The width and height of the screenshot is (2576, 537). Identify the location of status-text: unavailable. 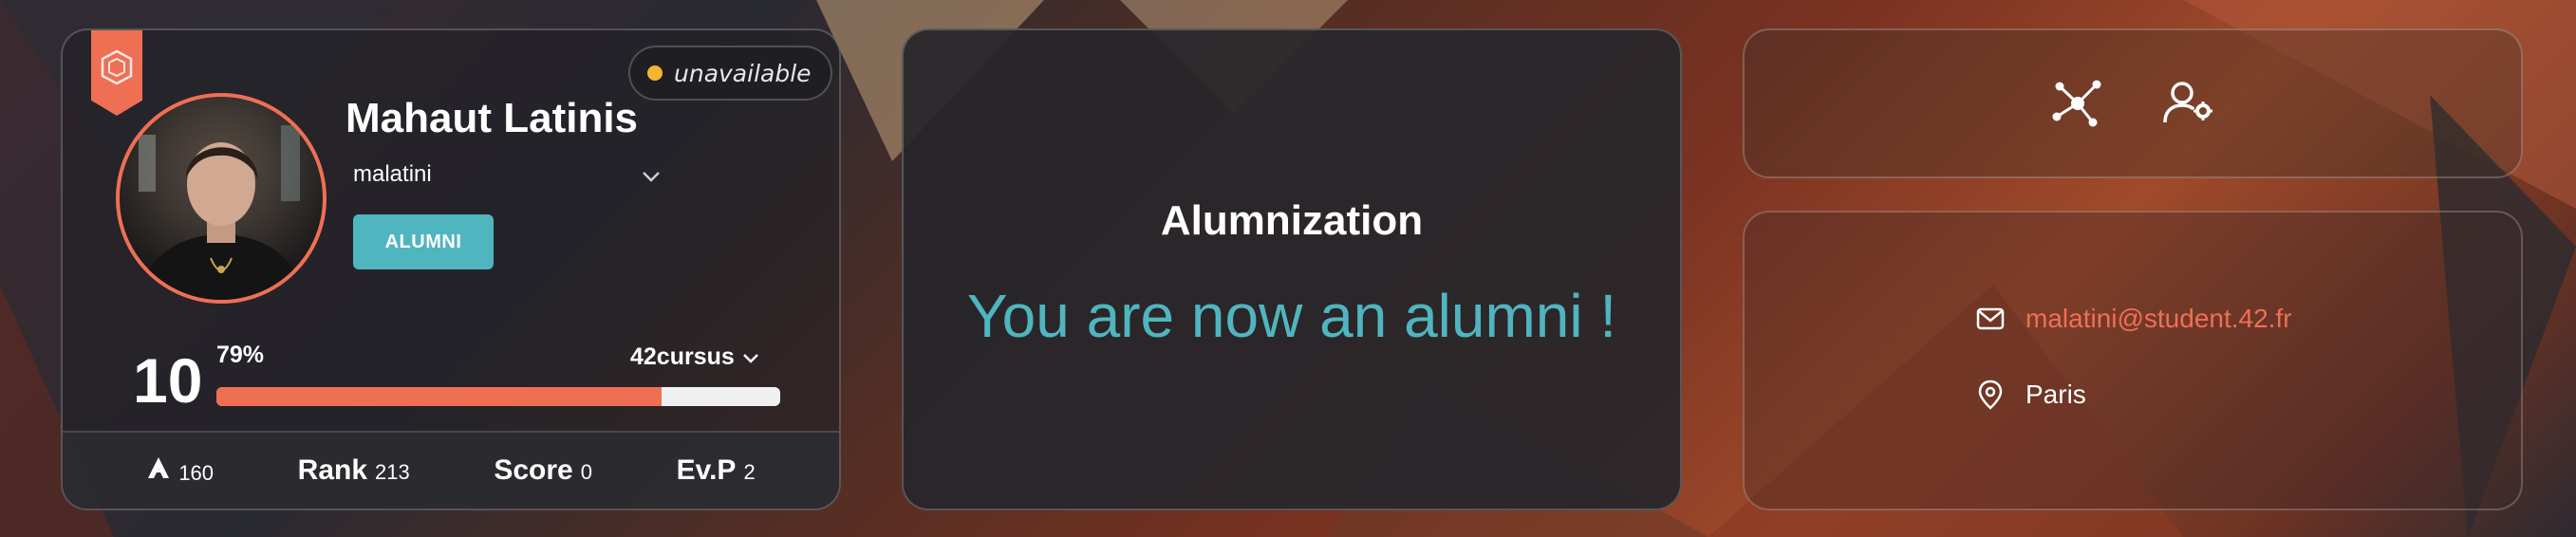
(743, 73).